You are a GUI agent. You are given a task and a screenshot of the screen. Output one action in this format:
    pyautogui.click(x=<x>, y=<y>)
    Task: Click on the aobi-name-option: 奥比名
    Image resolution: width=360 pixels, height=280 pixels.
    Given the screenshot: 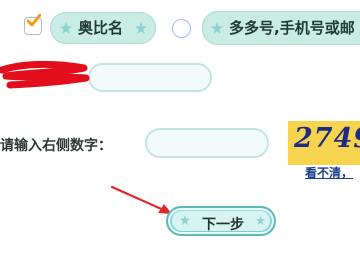 What is the action you would take?
    pyautogui.click(x=103, y=28)
    